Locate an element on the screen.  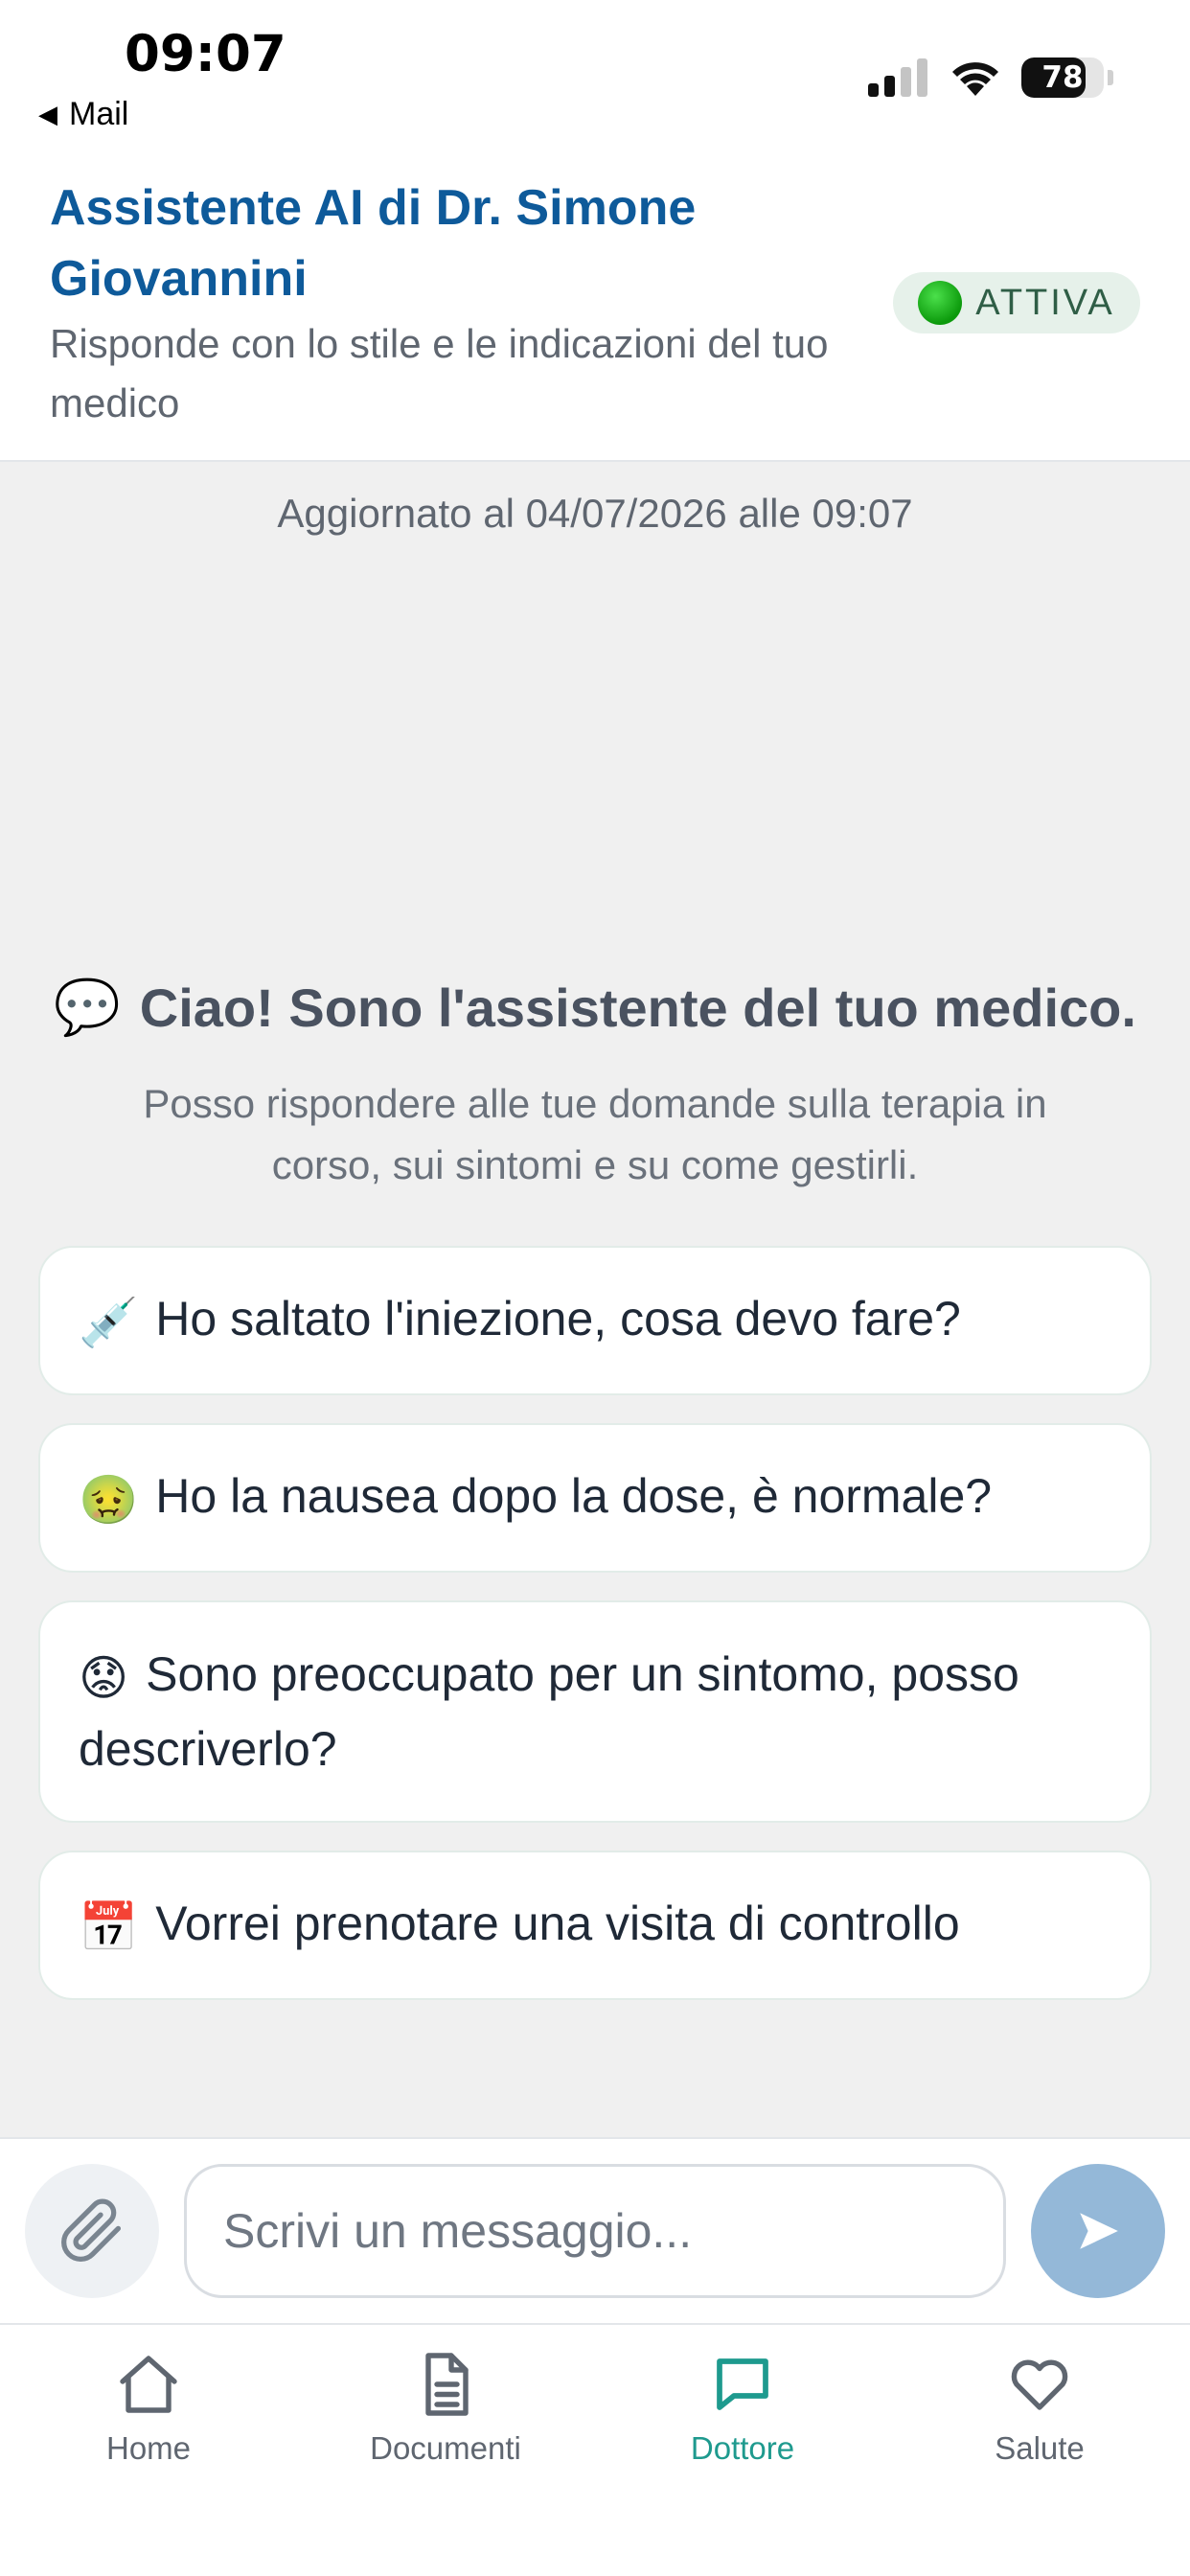
suggestion-nausea: 🤢 Ho la nausea dopo la dose, è normale? is located at coordinates (595, 1498).